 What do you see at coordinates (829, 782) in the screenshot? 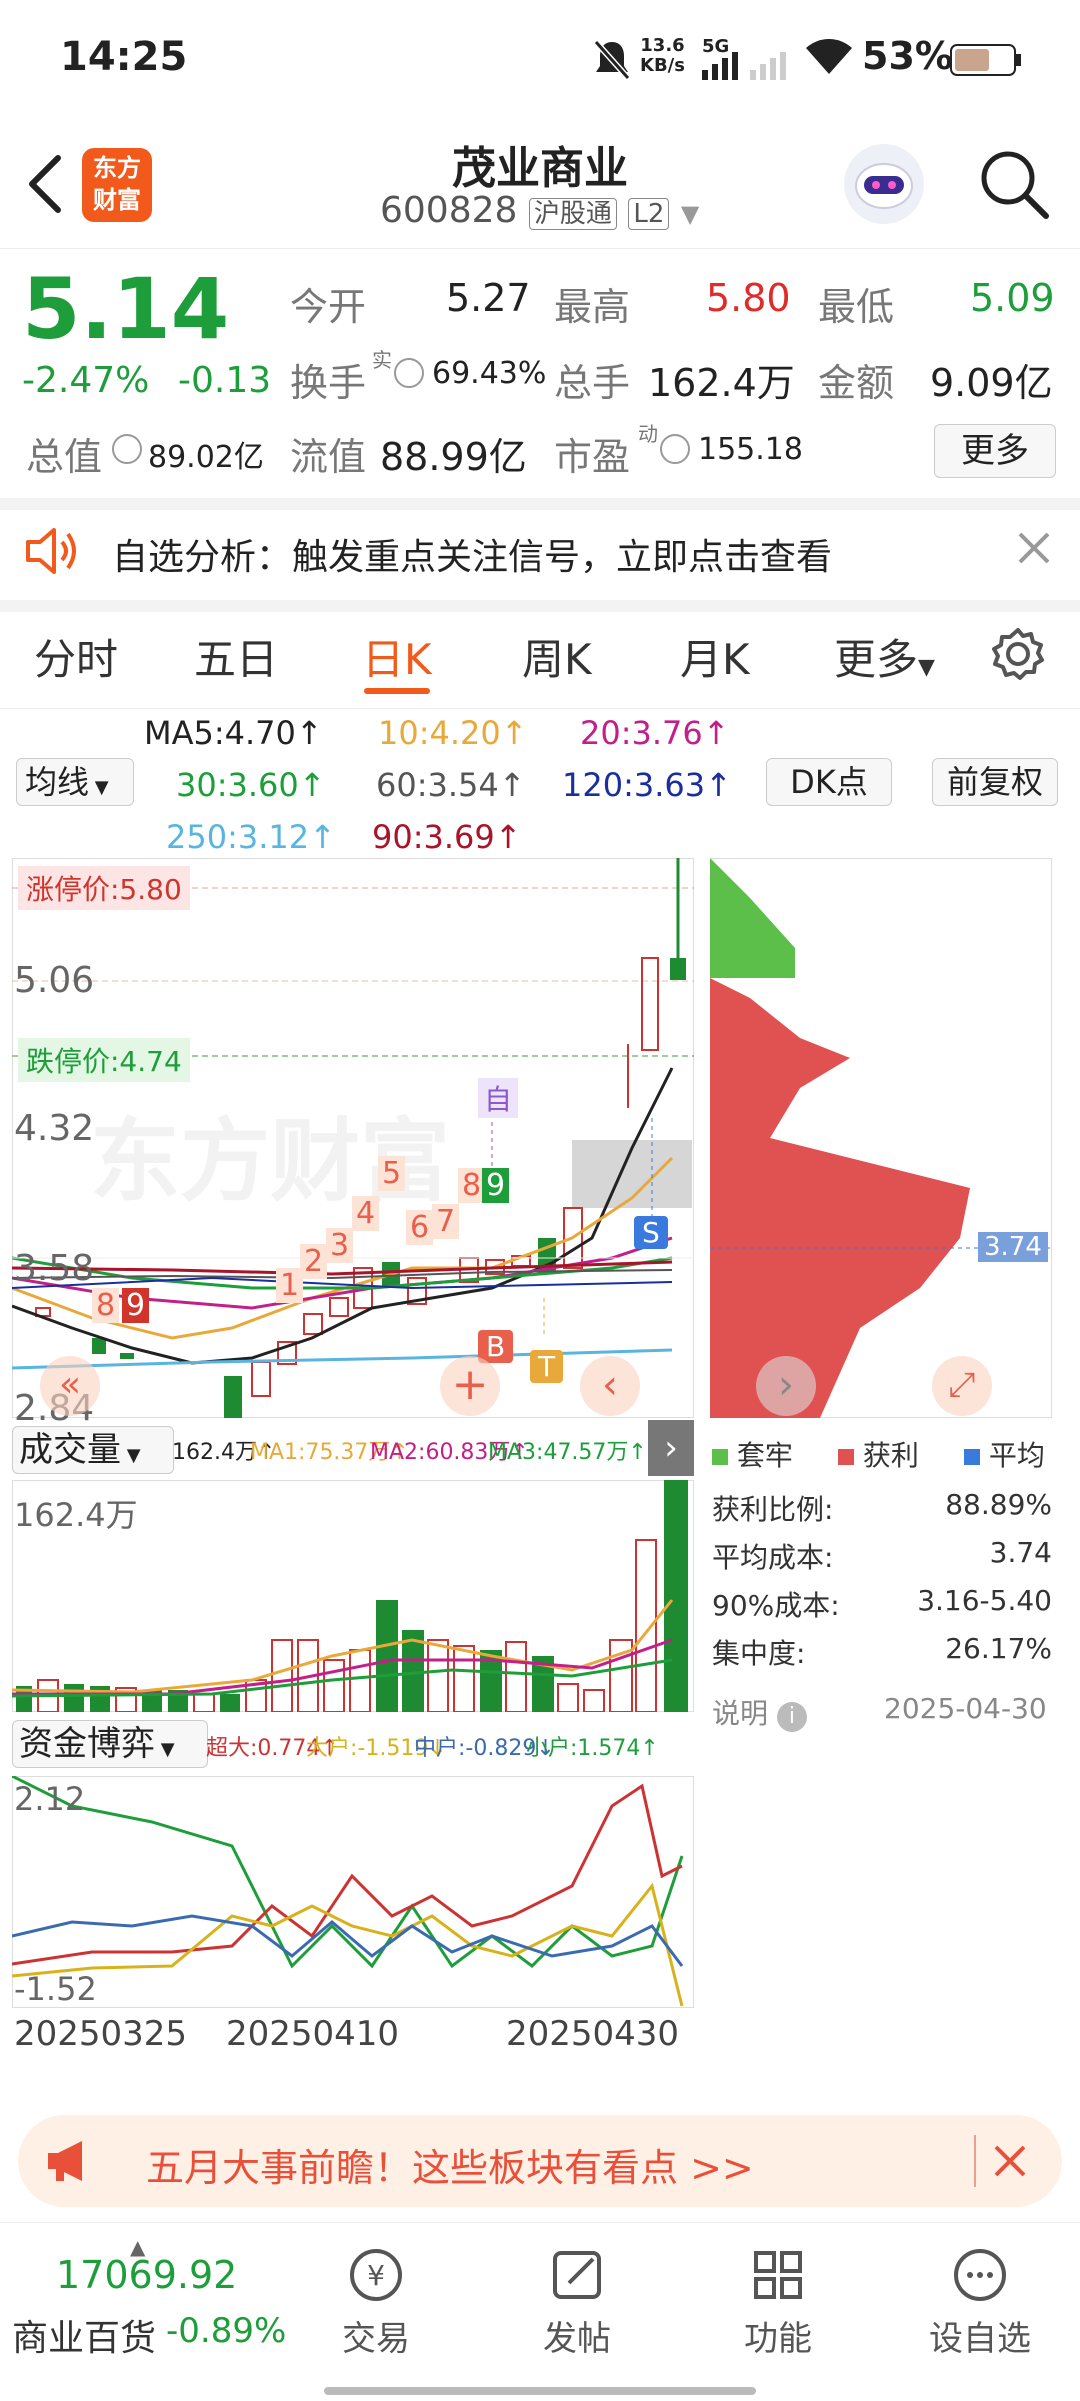
I see `dk-button: DK点` at bounding box center [829, 782].